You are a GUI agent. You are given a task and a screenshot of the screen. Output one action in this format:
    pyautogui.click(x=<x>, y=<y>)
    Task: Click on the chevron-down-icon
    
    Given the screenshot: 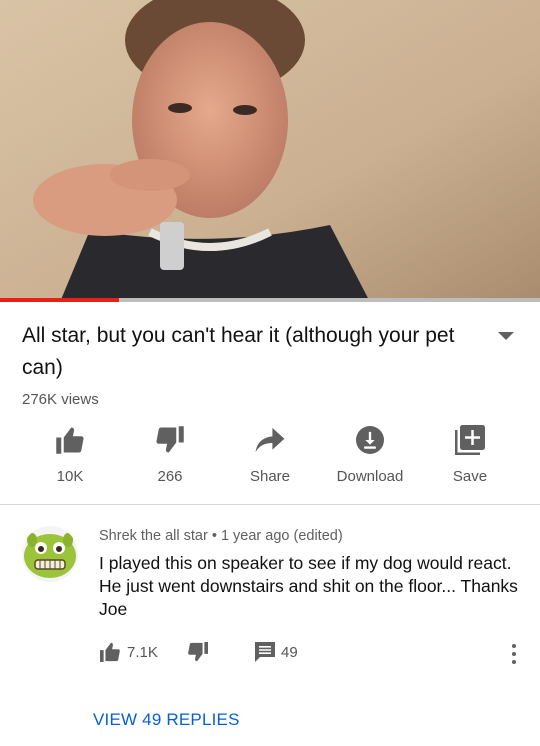 What is the action you would take?
    pyautogui.click(x=506, y=336)
    